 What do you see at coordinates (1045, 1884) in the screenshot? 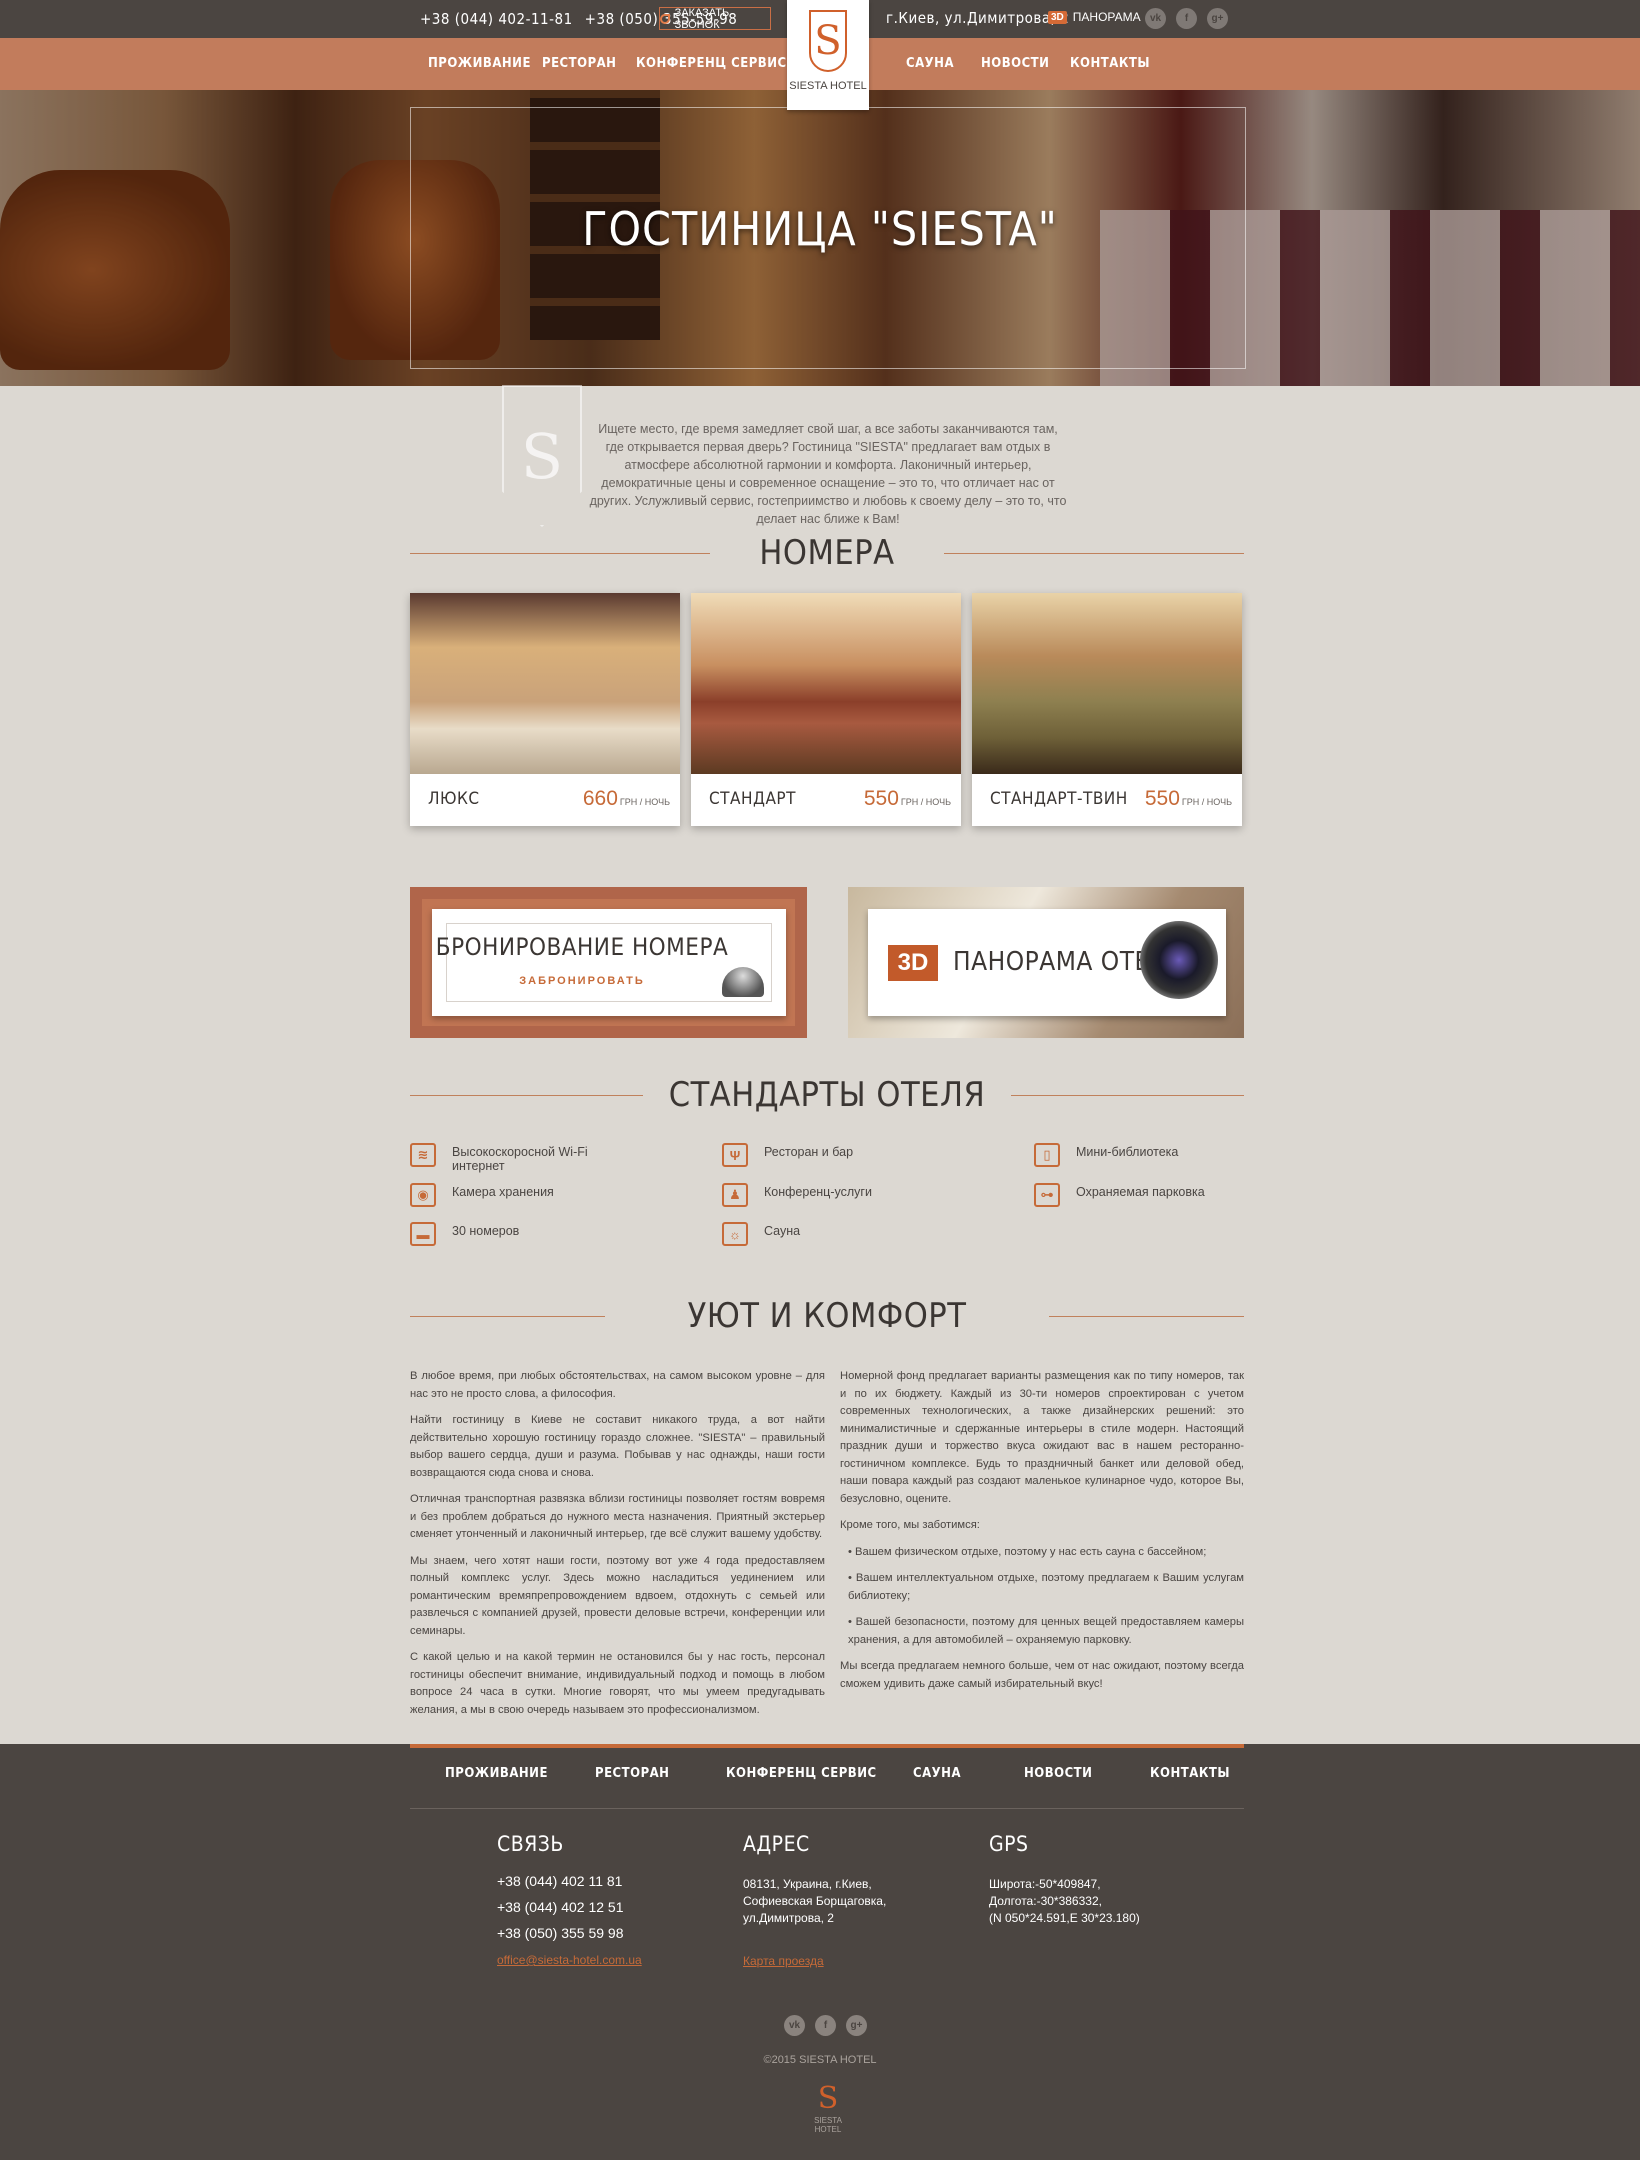
I see `footer-gps-line: Широта:-50*409847,` at bounding box center [1045, 1884].